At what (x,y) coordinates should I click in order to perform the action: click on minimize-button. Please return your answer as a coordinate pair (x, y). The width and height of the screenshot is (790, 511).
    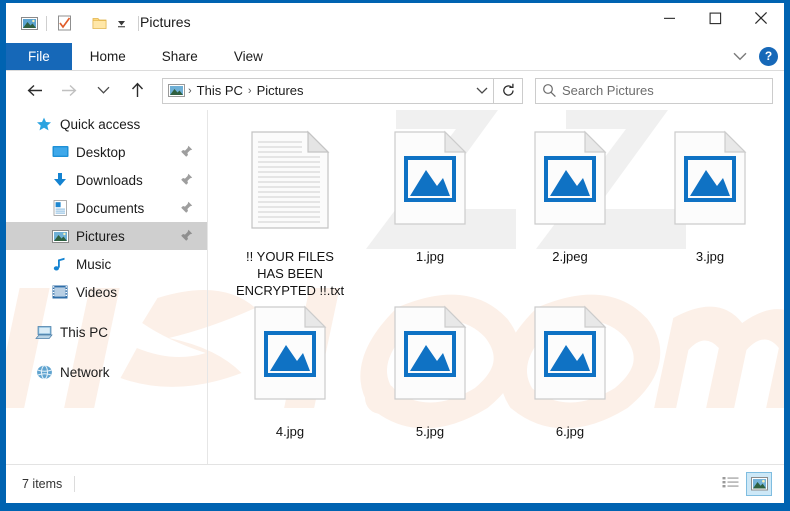
    Looking at the image, I should click on (669, 18).